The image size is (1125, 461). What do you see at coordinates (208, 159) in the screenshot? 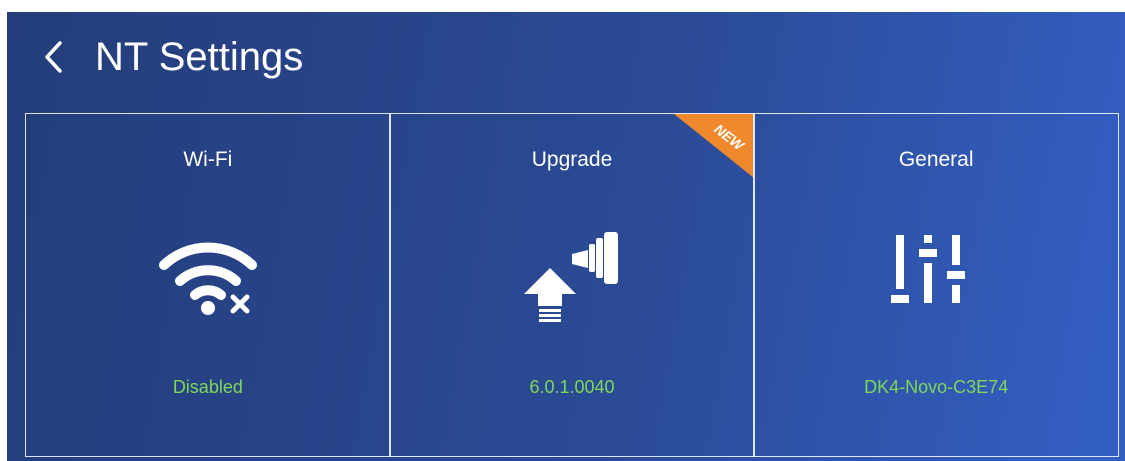
I see `wifi-card-title: Wi-Fi` at bounding box center [208, 159].